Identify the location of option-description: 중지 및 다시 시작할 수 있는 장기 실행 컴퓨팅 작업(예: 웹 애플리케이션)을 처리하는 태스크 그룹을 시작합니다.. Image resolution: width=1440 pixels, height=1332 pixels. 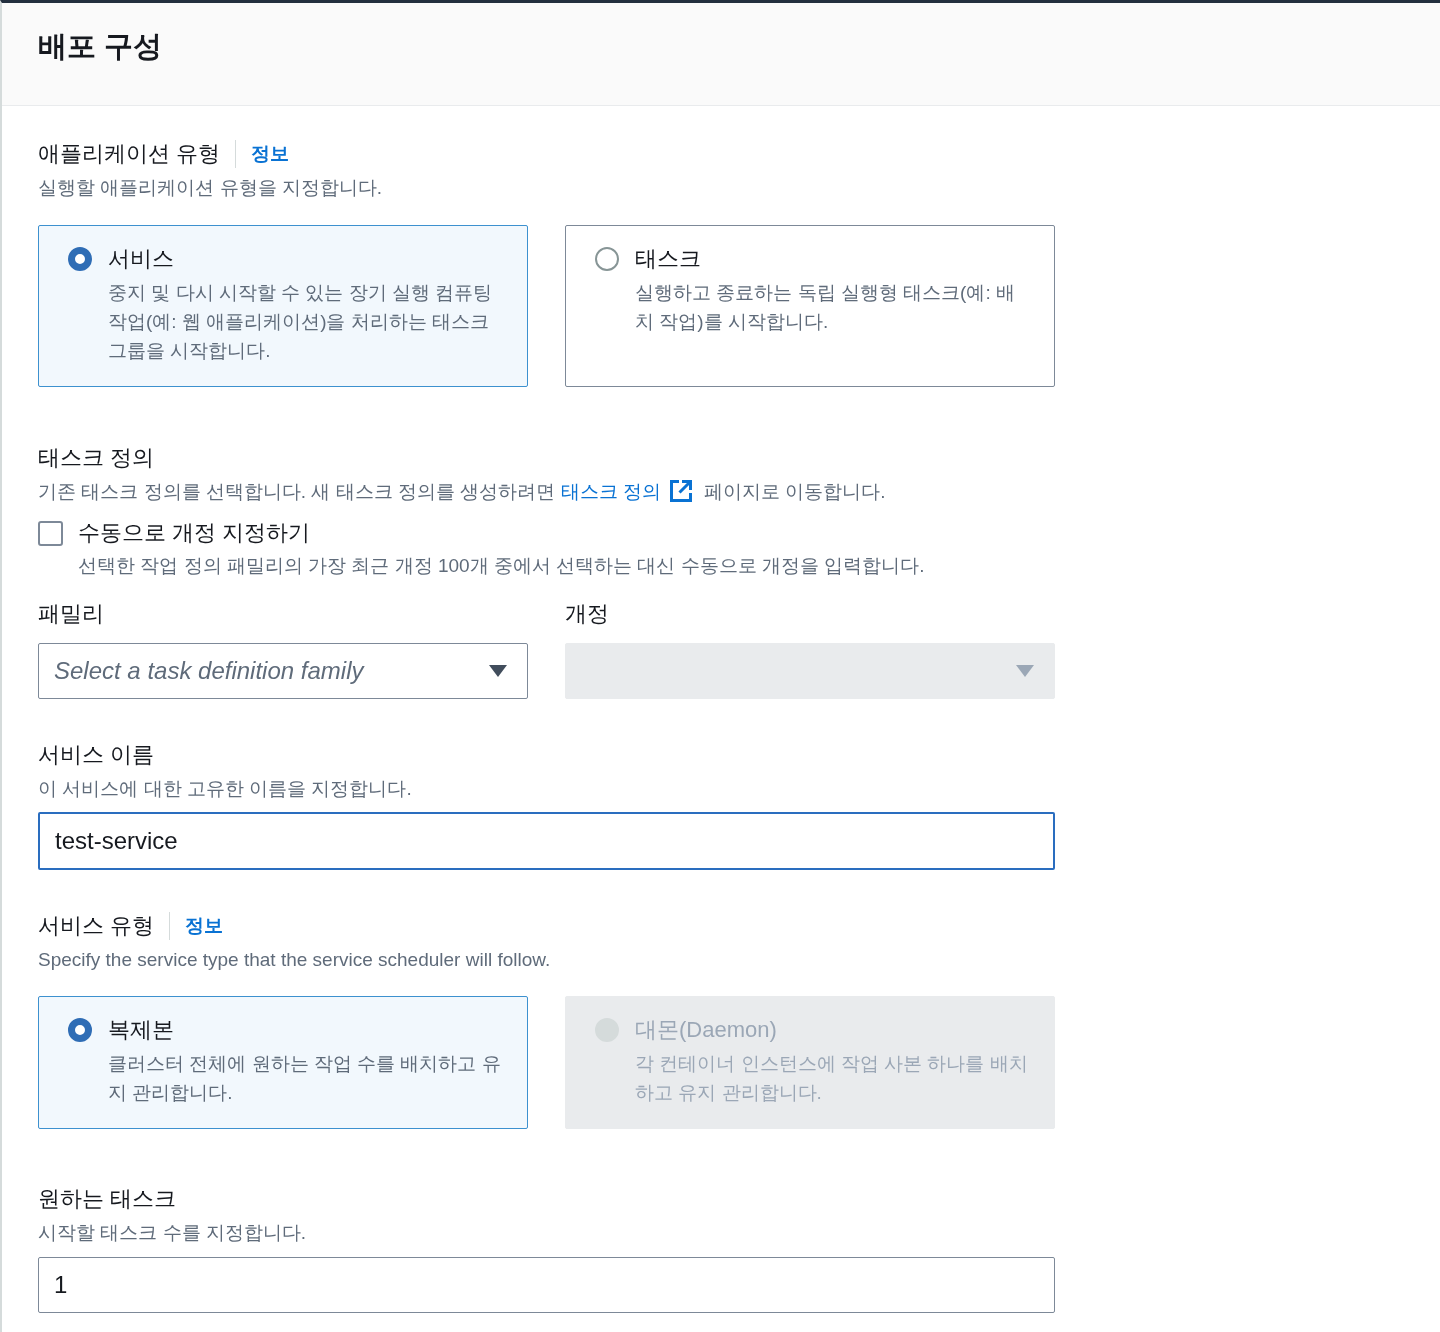
(301, 322).